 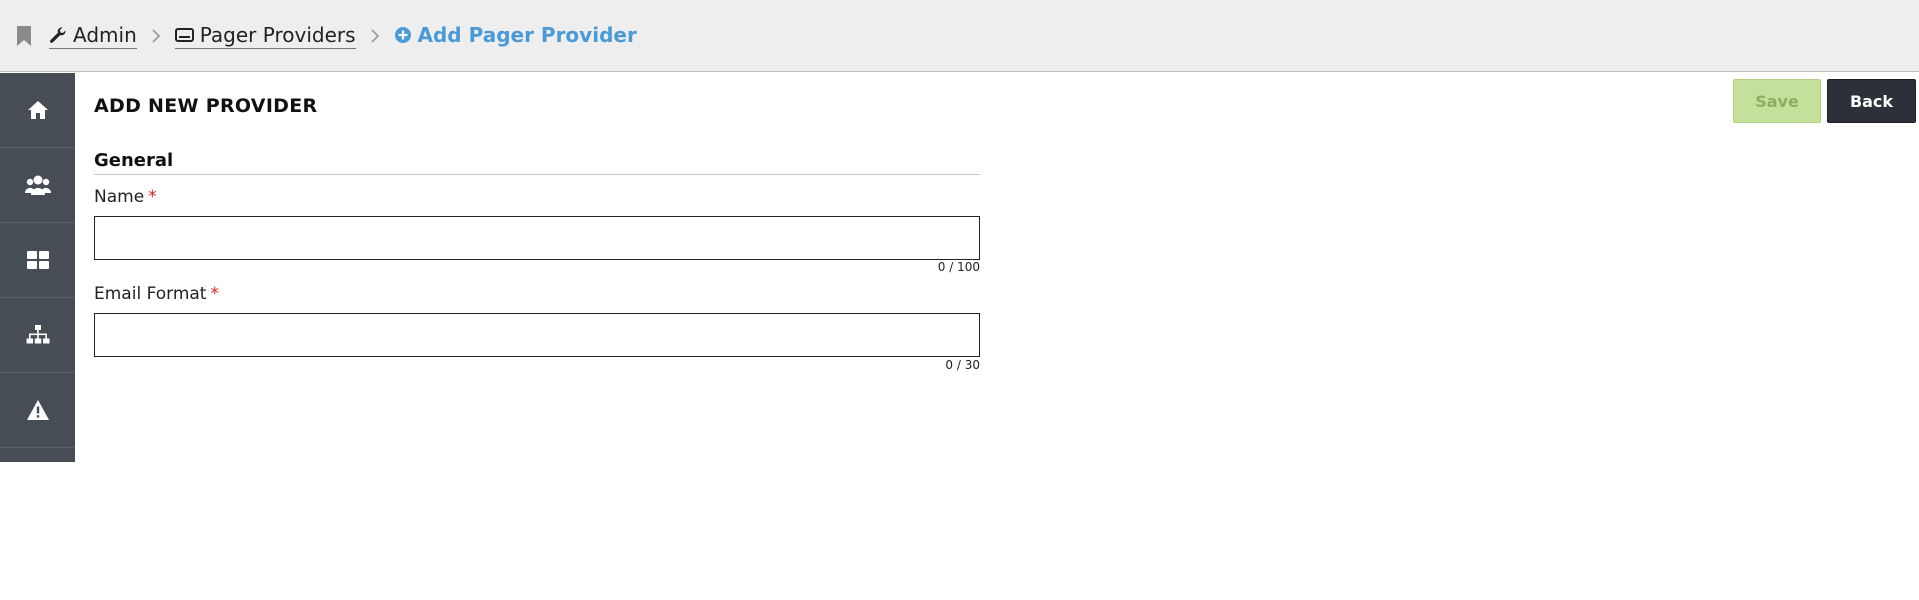 What do you see at coordinates (119, 197) in the screenshot?
I see `name-label-text: Name` at bounding box center [119, 197].